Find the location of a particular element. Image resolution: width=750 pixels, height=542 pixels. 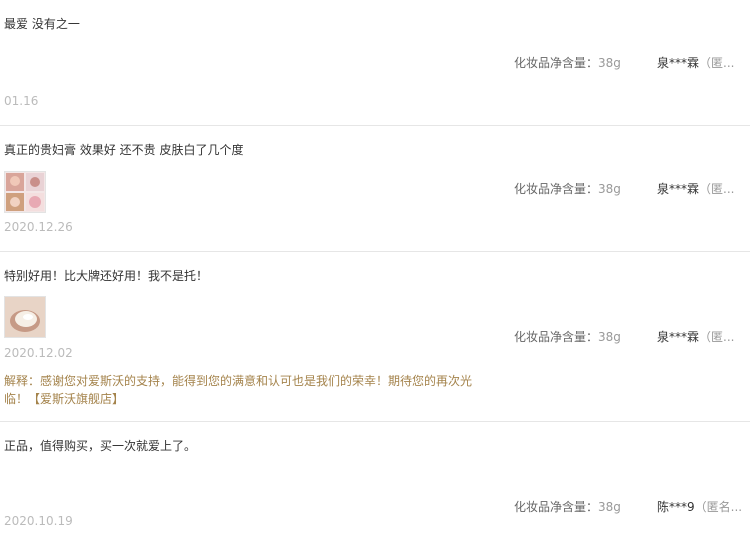

user-name: 陈***9 is located at coordinates (676, 507).